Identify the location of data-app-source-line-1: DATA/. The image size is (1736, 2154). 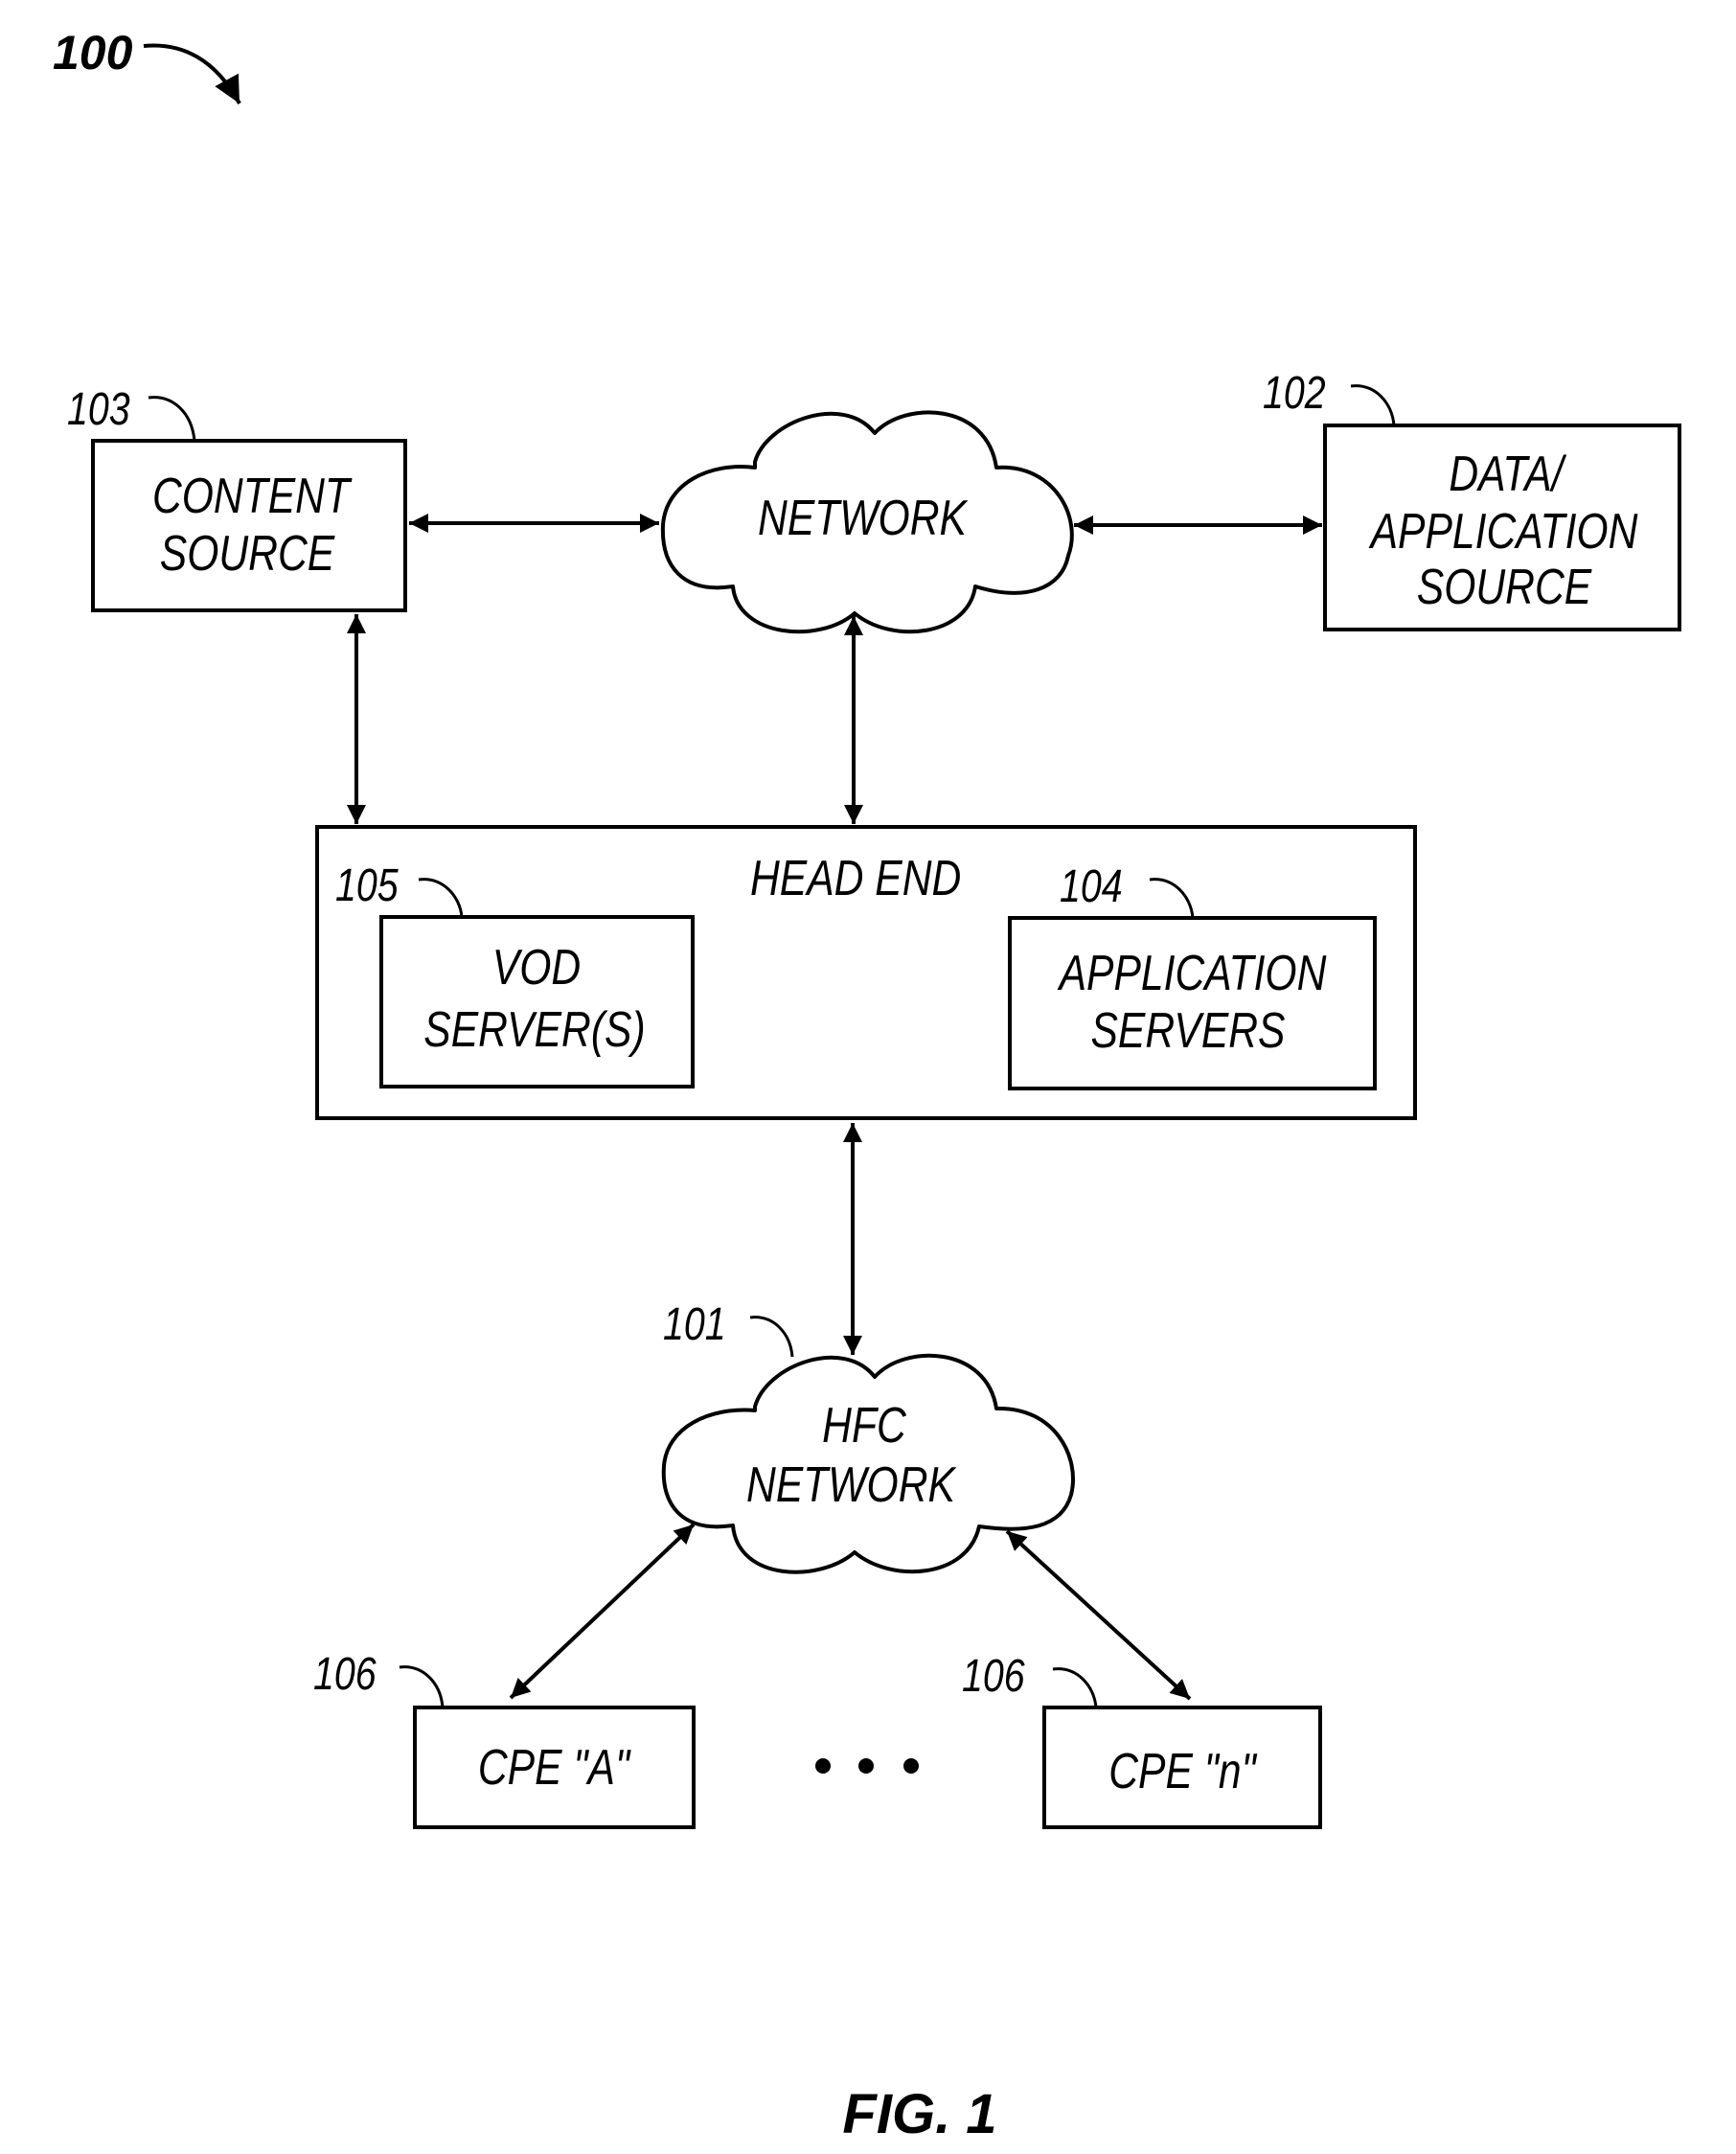
(1508, 475).